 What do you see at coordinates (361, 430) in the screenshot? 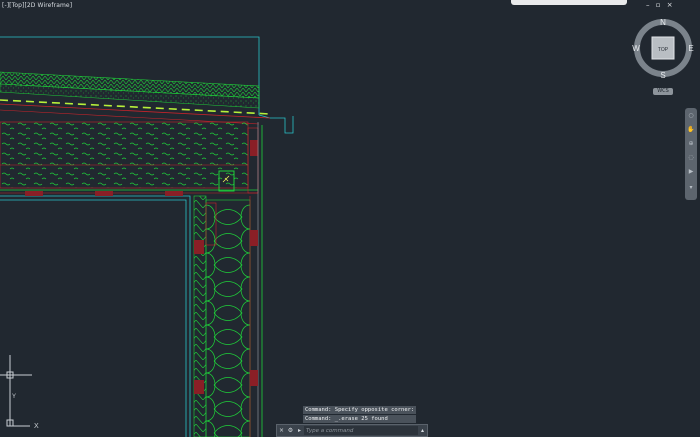
I see `command-input` at bounding box center [361, 430].